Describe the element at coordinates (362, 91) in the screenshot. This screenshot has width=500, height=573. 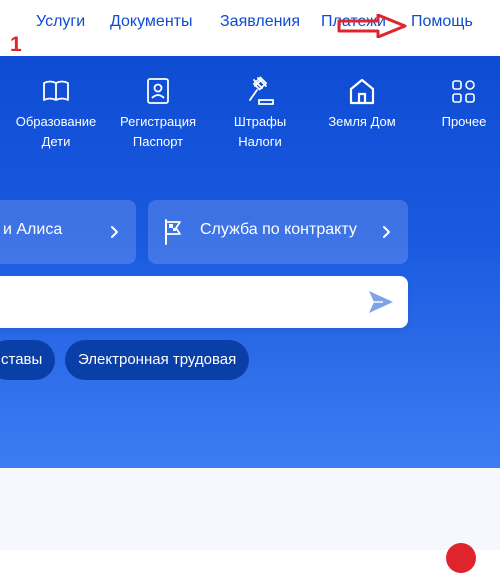
I see `house-icon` at that location.